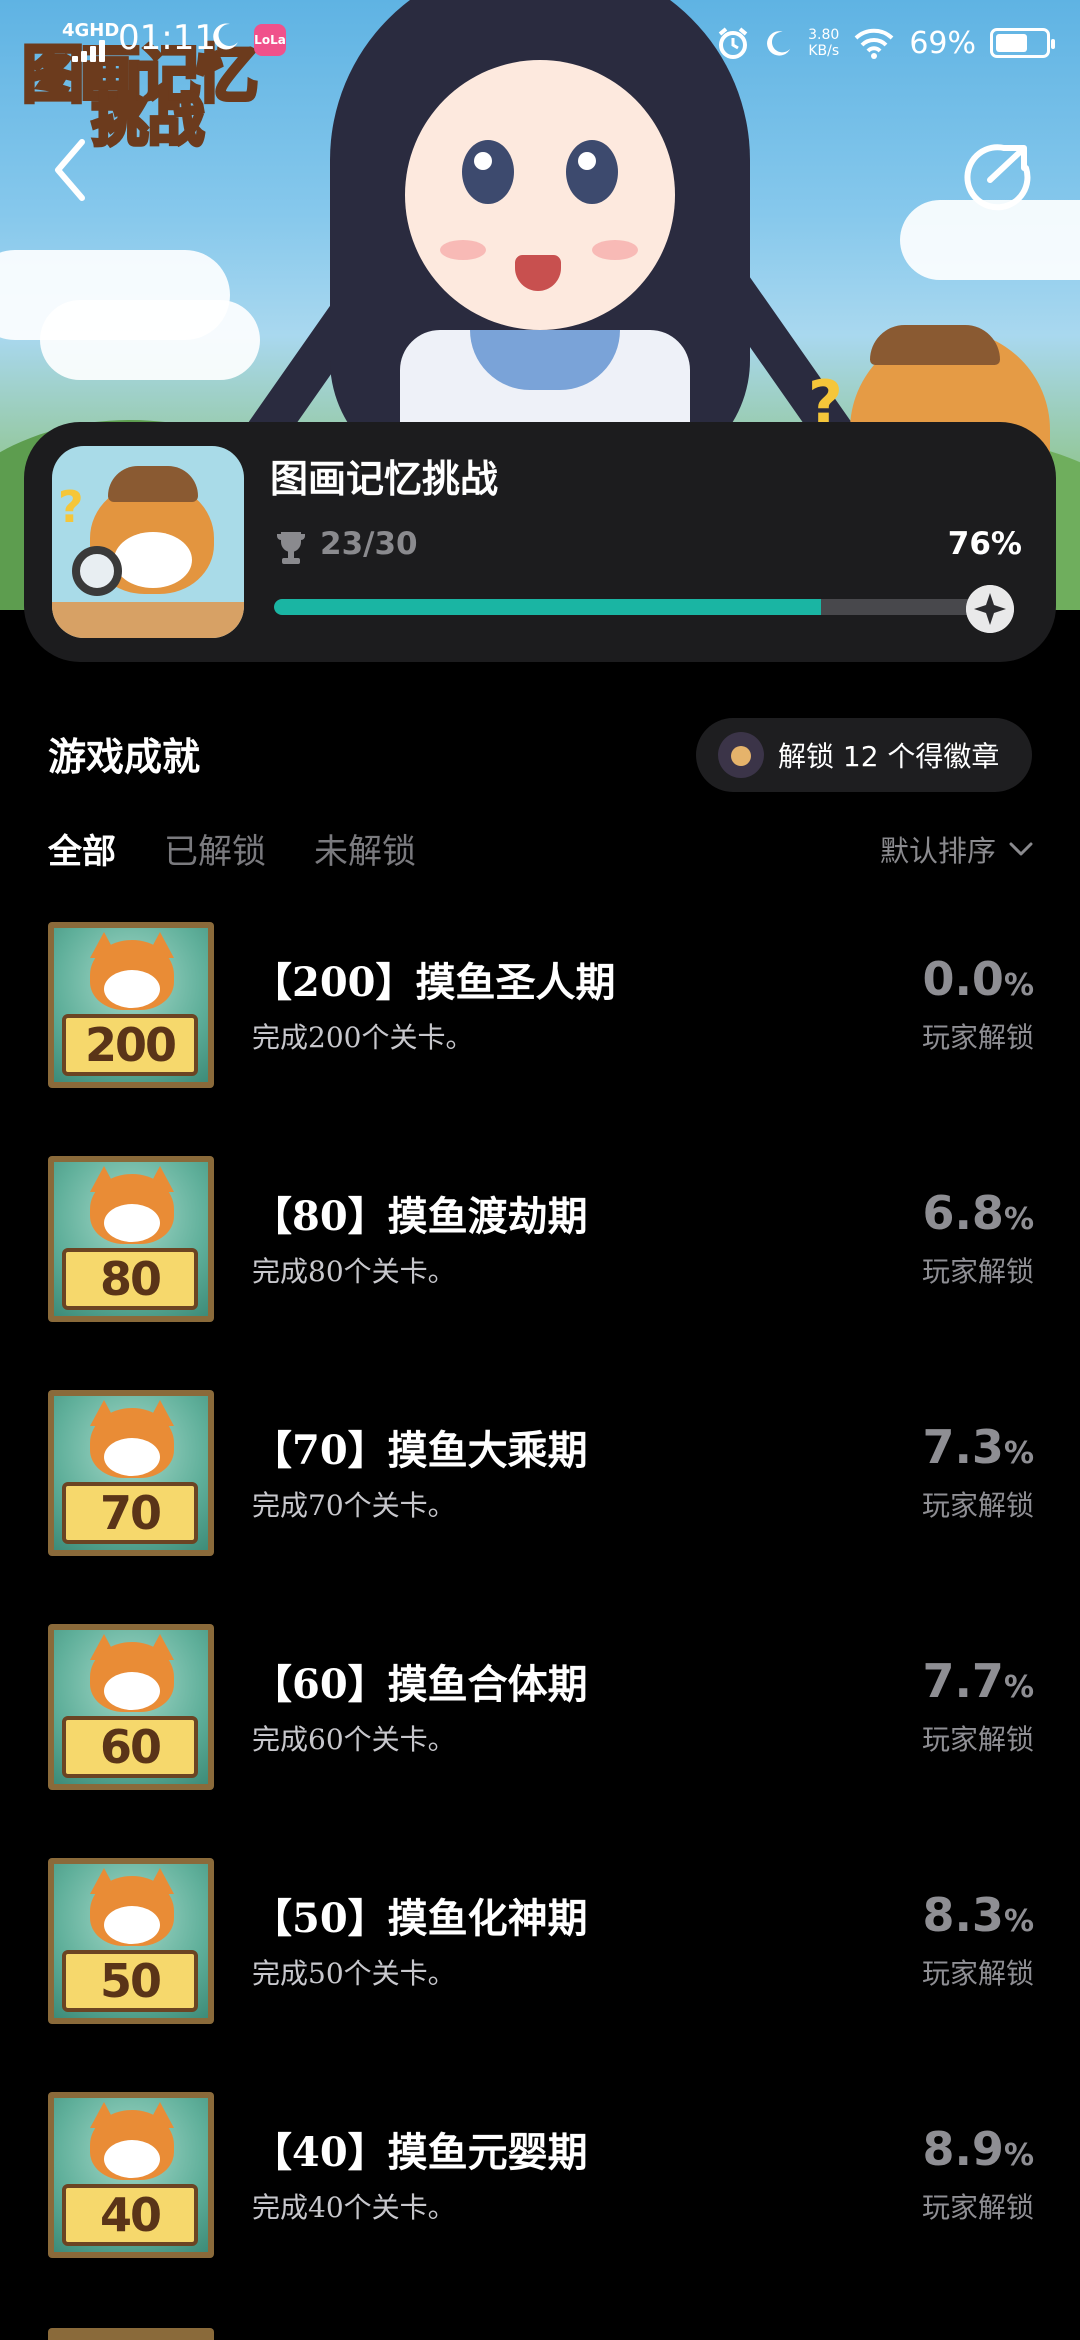  I want to click on unlock-rate-value: 8.3, so click(963, 1915).